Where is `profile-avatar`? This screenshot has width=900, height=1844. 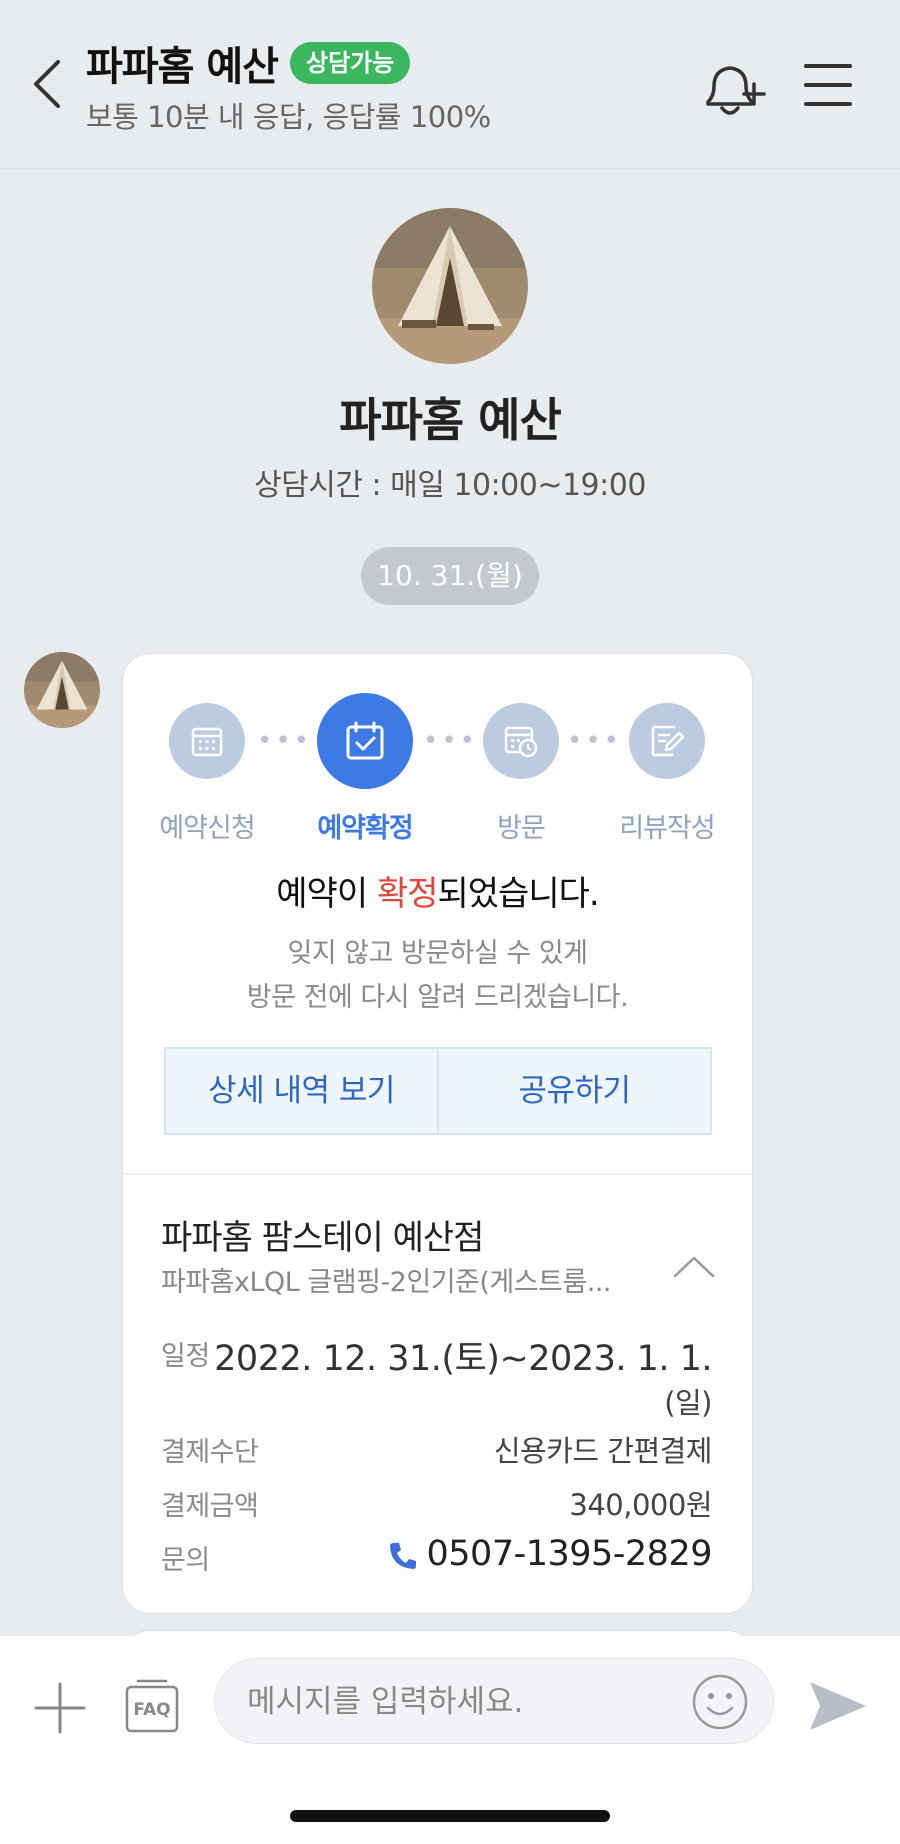 profile-avatar is located at coordinates (450, 286).